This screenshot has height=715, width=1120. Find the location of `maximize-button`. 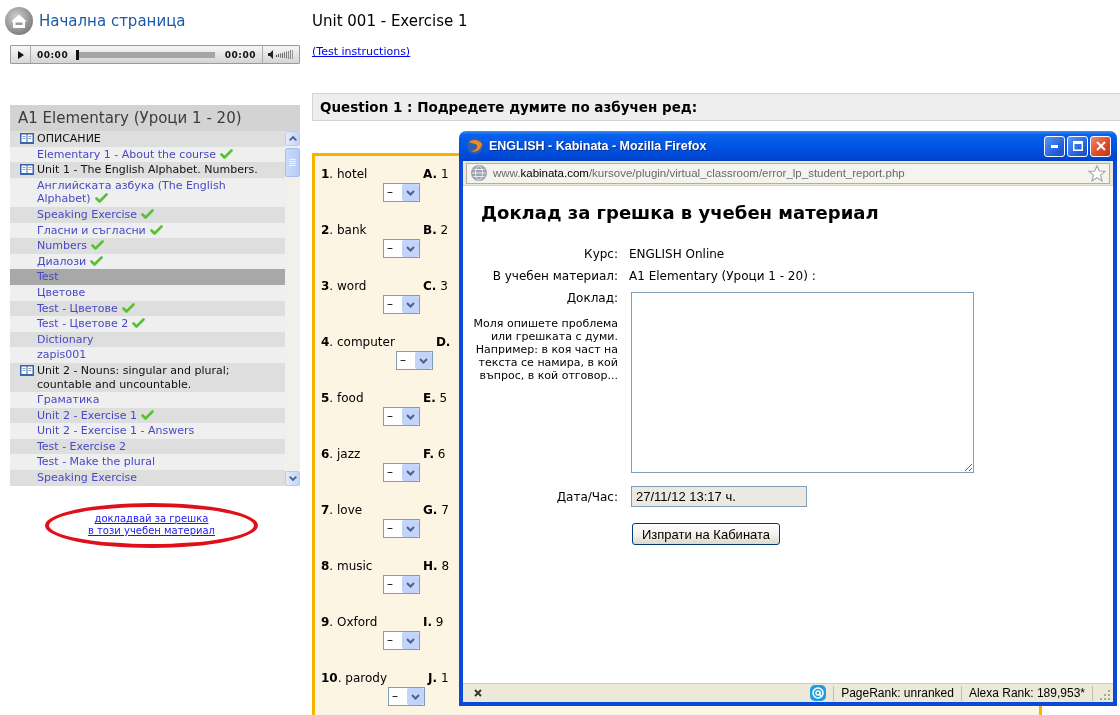

maximize-button is located at coordinates (1077, 146).